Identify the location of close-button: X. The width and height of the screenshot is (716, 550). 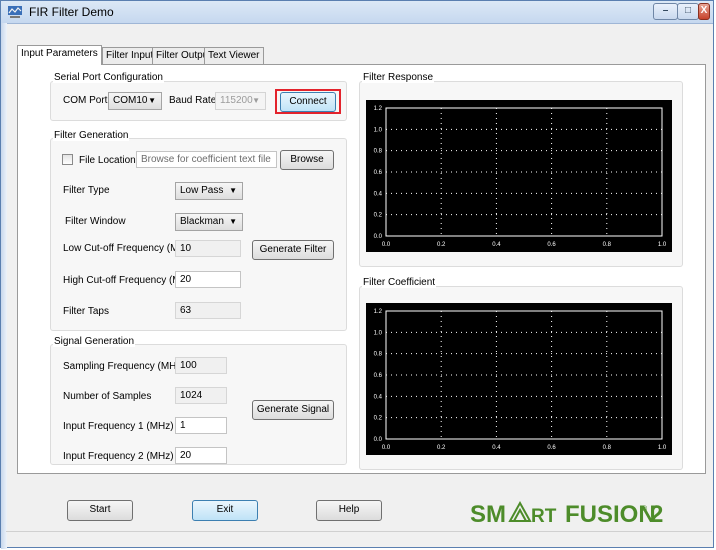
(704, 11).